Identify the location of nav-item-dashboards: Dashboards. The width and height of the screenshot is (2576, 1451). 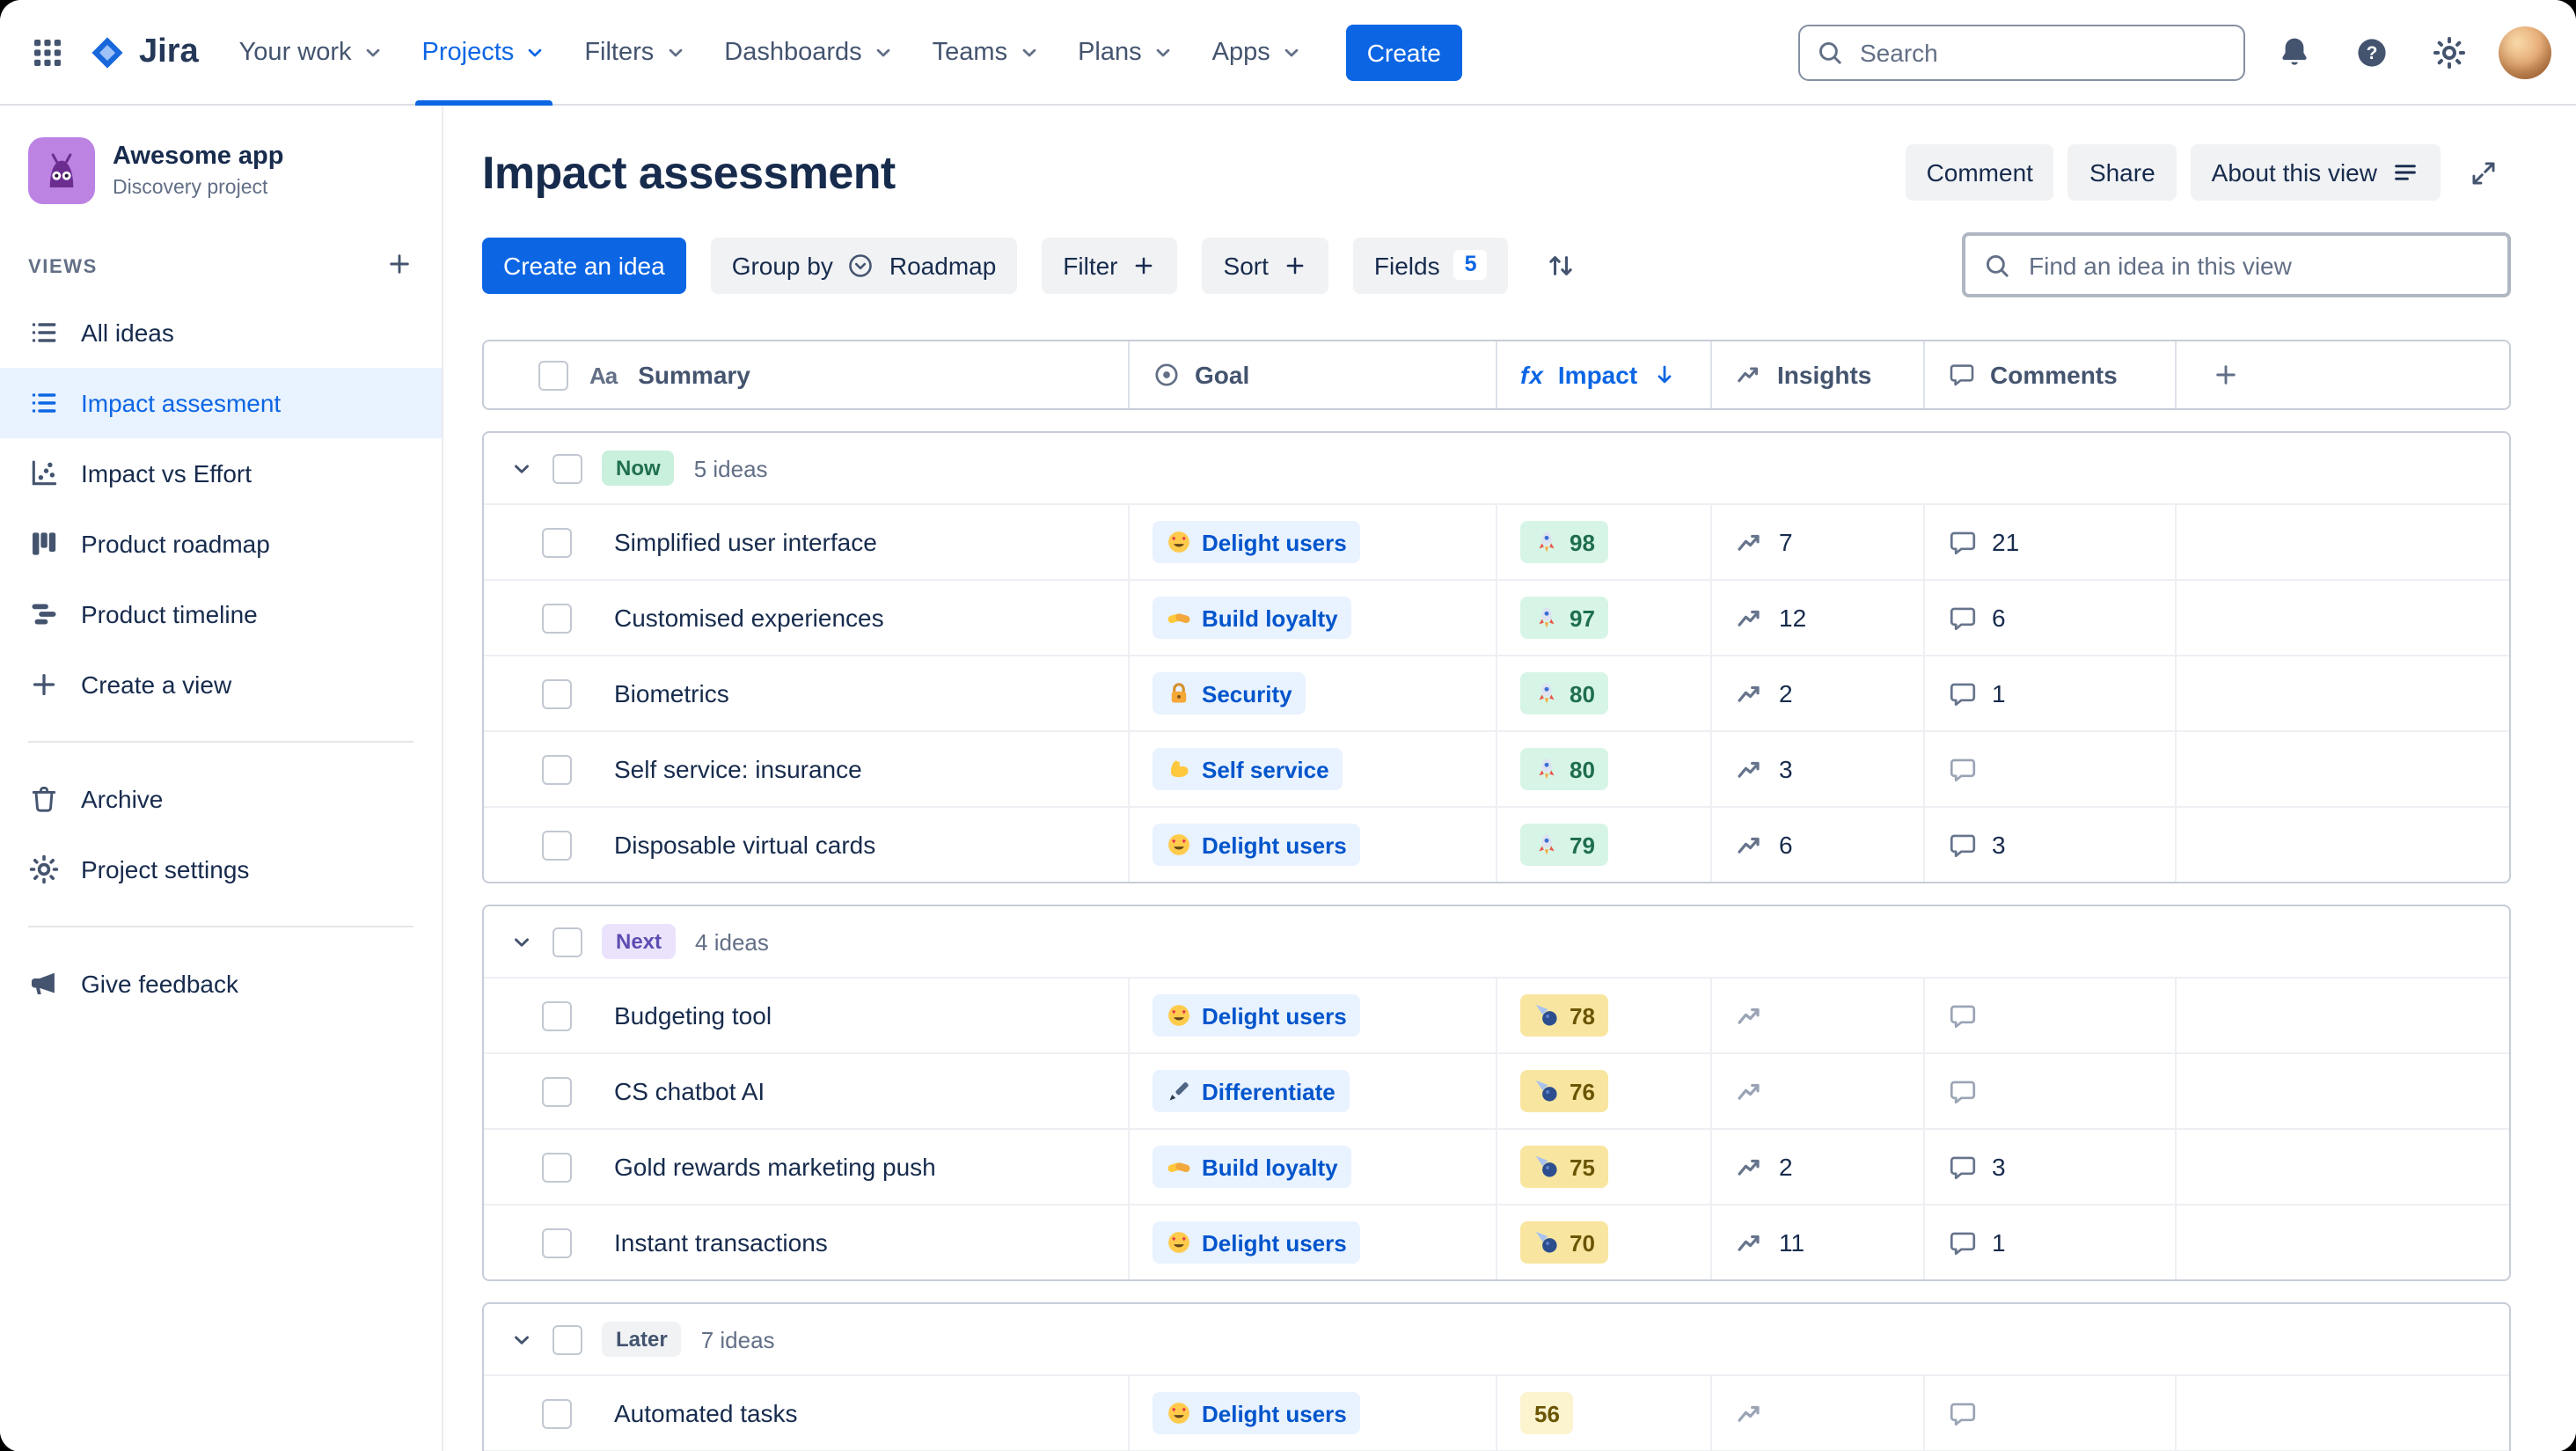
(808, 52).